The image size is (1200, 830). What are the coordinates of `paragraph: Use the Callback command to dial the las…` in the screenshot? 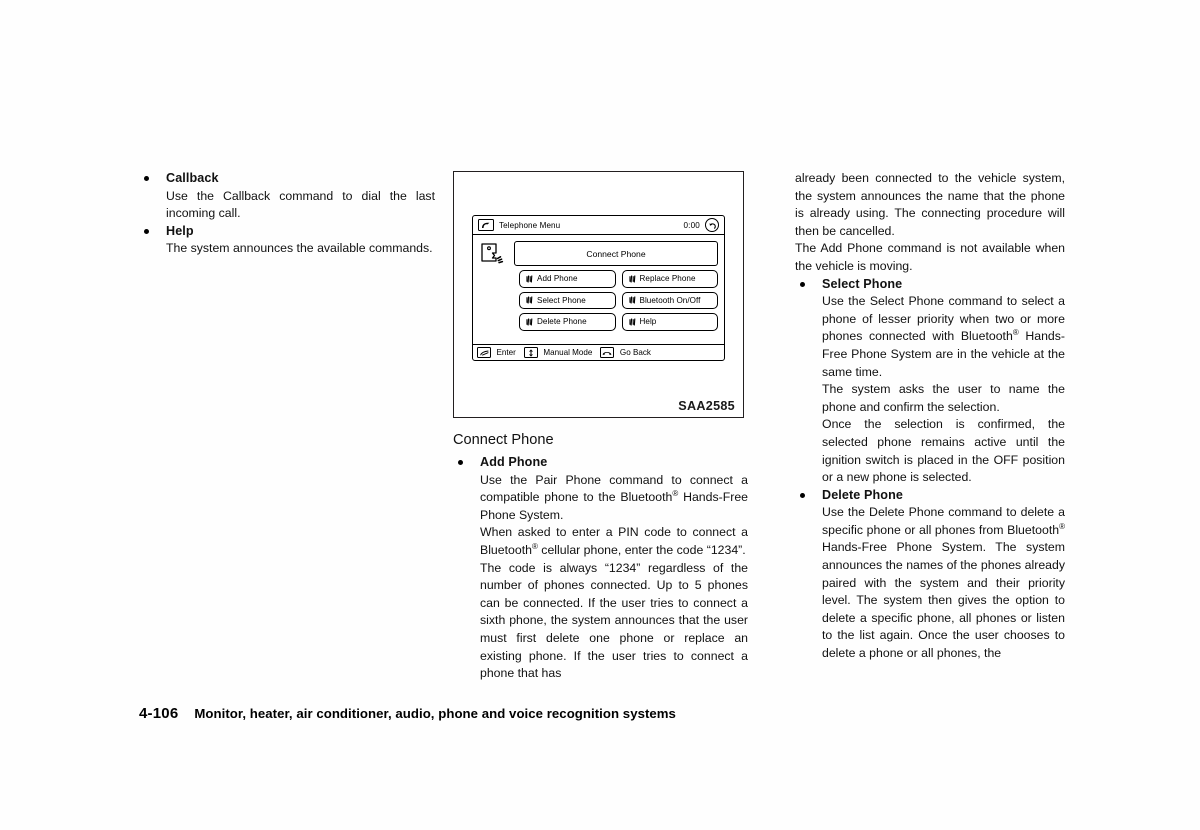 It's located at (300, 204).